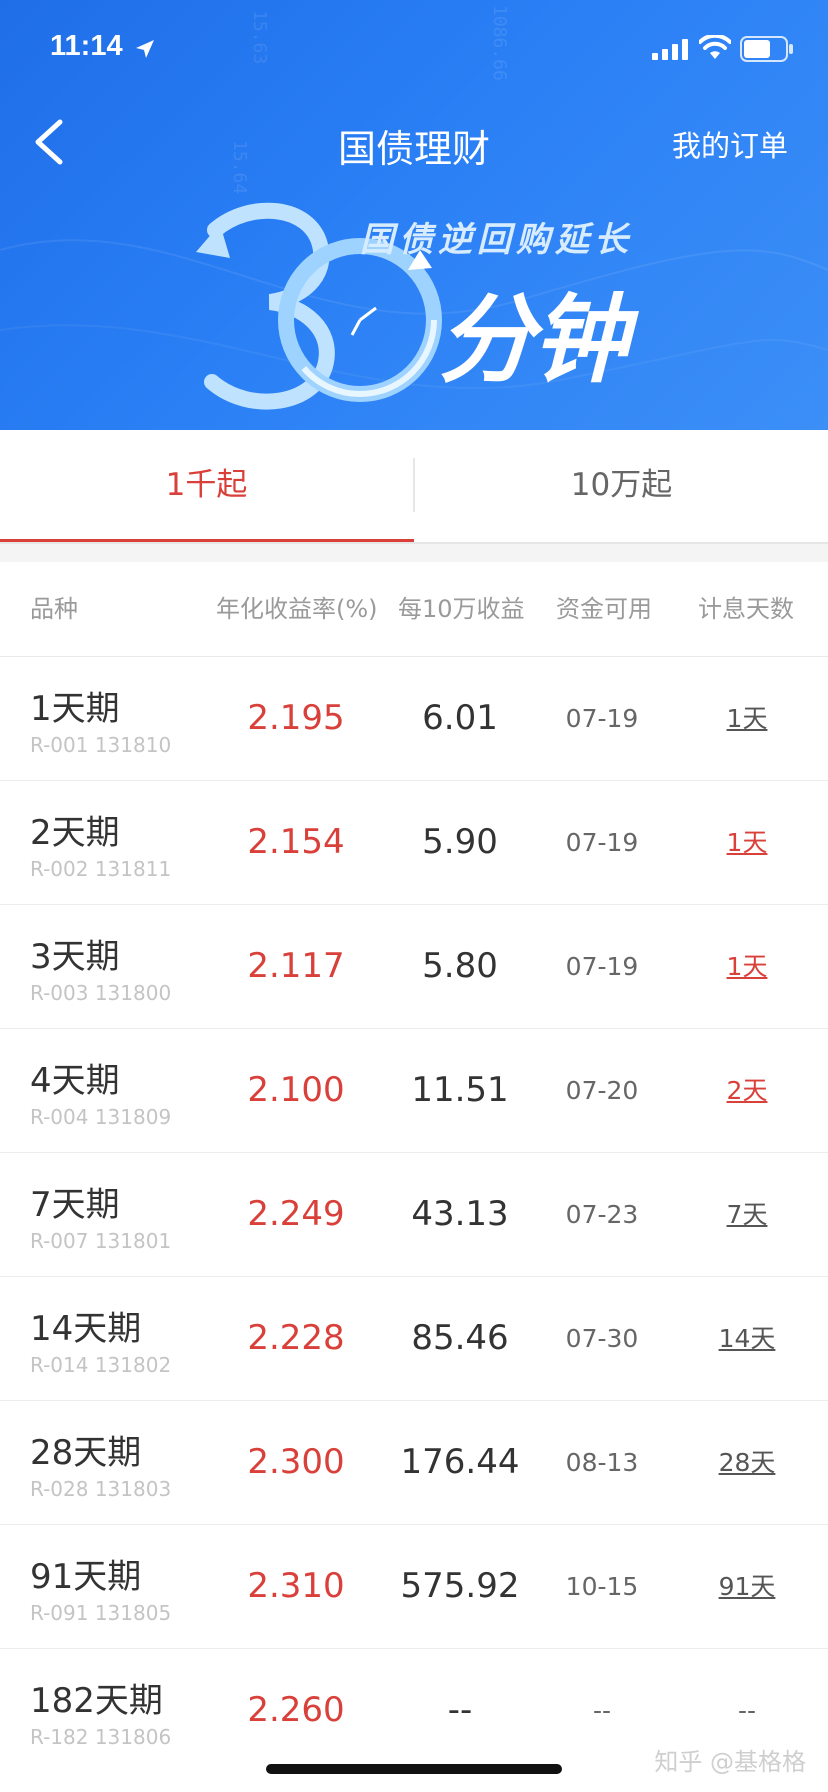  What do you see at coordinates (604, 609) in the screenshot?
I see `header-funds-available: 资金可用` at bounding box center [604, 609].